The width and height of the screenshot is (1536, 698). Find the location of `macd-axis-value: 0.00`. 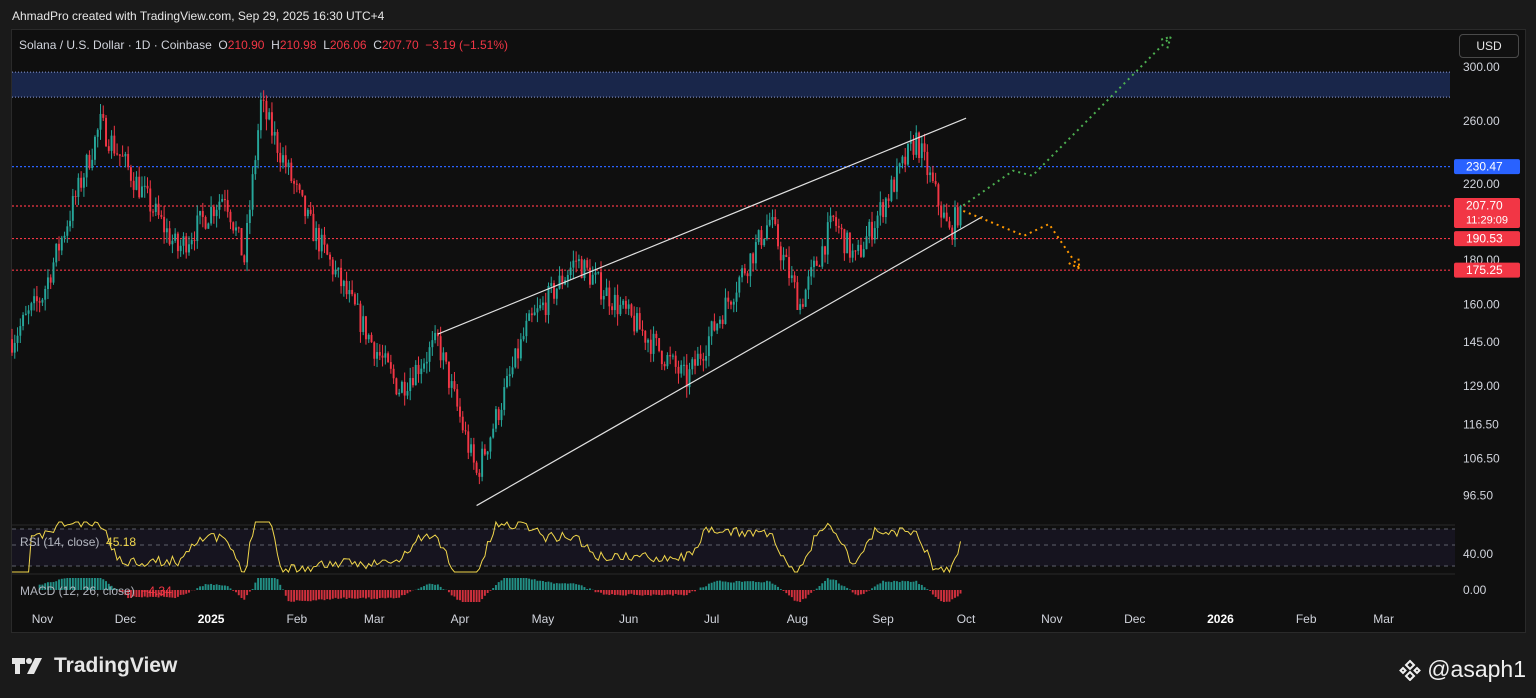

macd-axis-value: 0.00 is located at coordinates (1475, 590).